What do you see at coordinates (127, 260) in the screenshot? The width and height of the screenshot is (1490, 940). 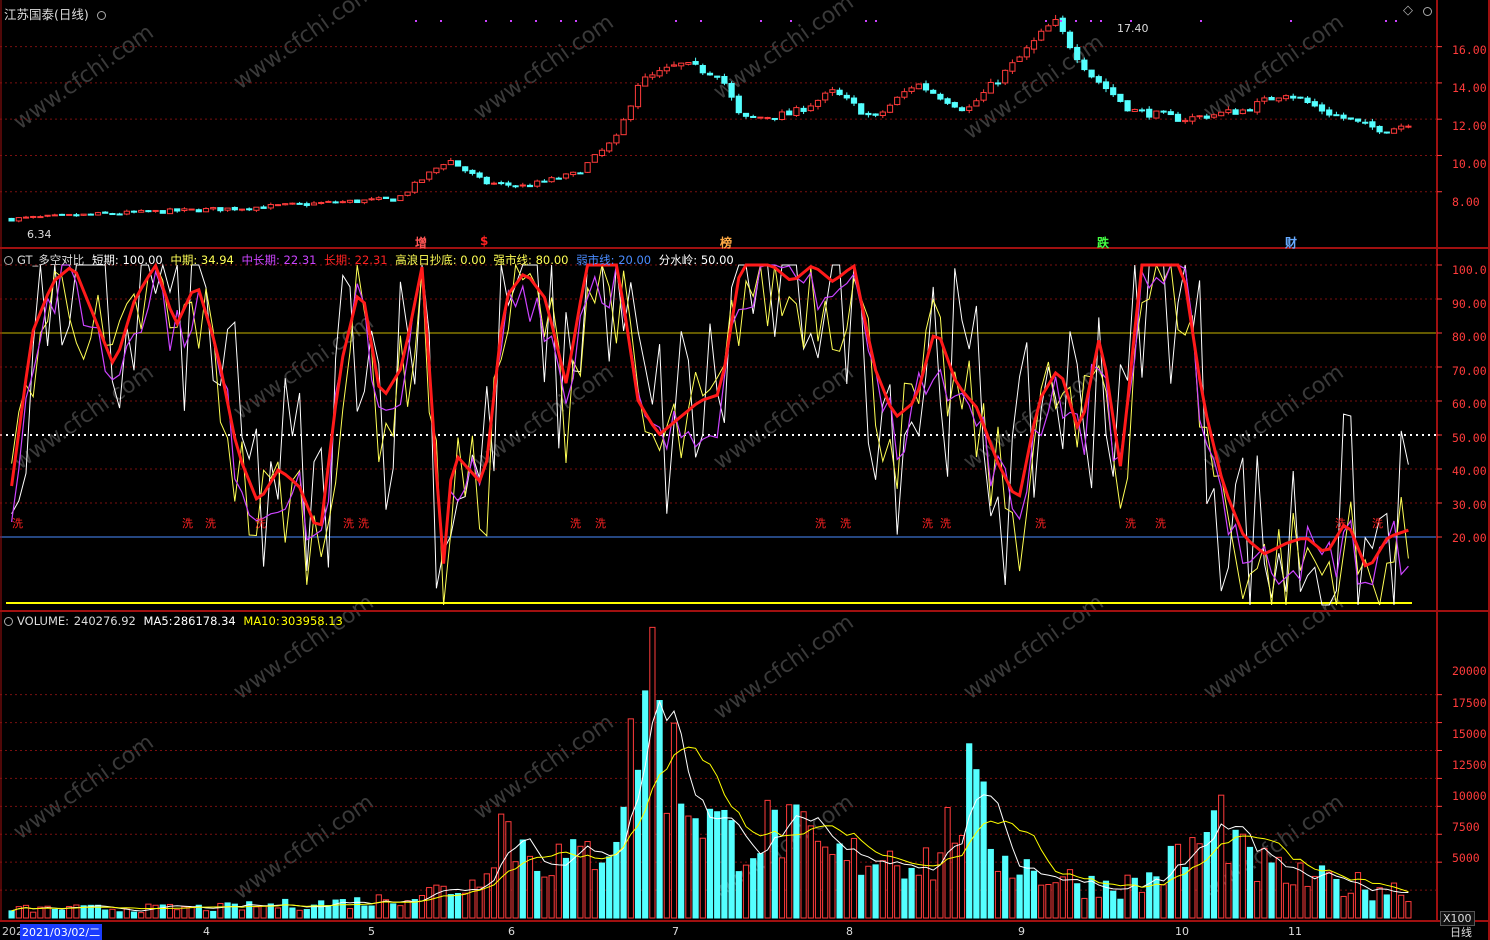 I see `param-short: 短期: 100.00` at bounding box center [127, 260].